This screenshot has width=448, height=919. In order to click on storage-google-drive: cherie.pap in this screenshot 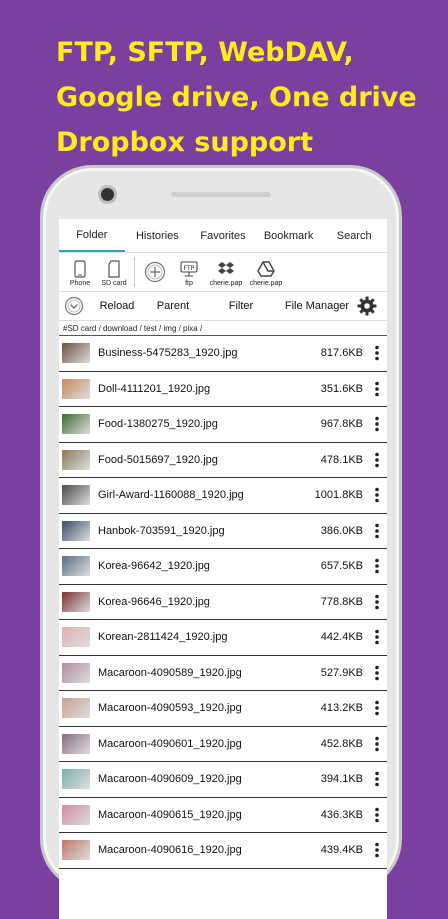, I will do `click(266, 272)`.